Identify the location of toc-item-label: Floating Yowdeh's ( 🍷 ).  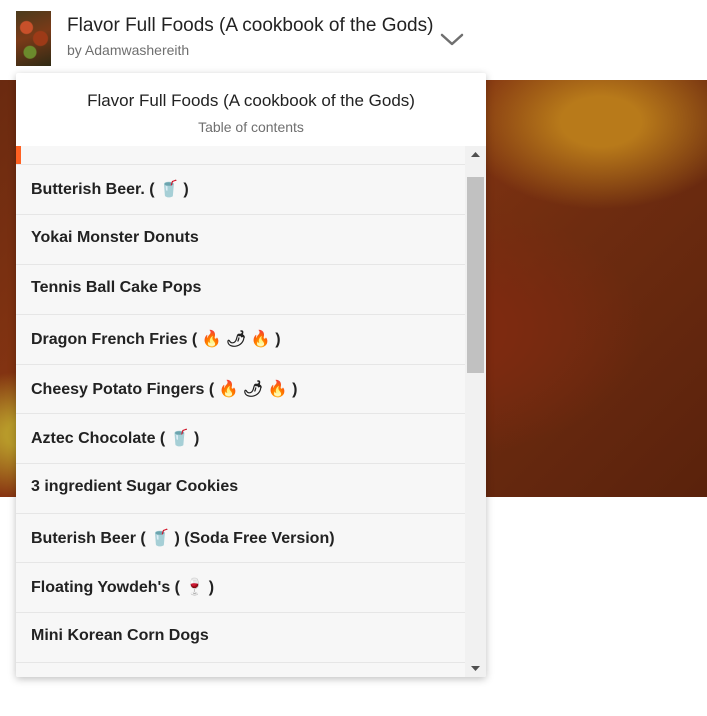
(123, 587).